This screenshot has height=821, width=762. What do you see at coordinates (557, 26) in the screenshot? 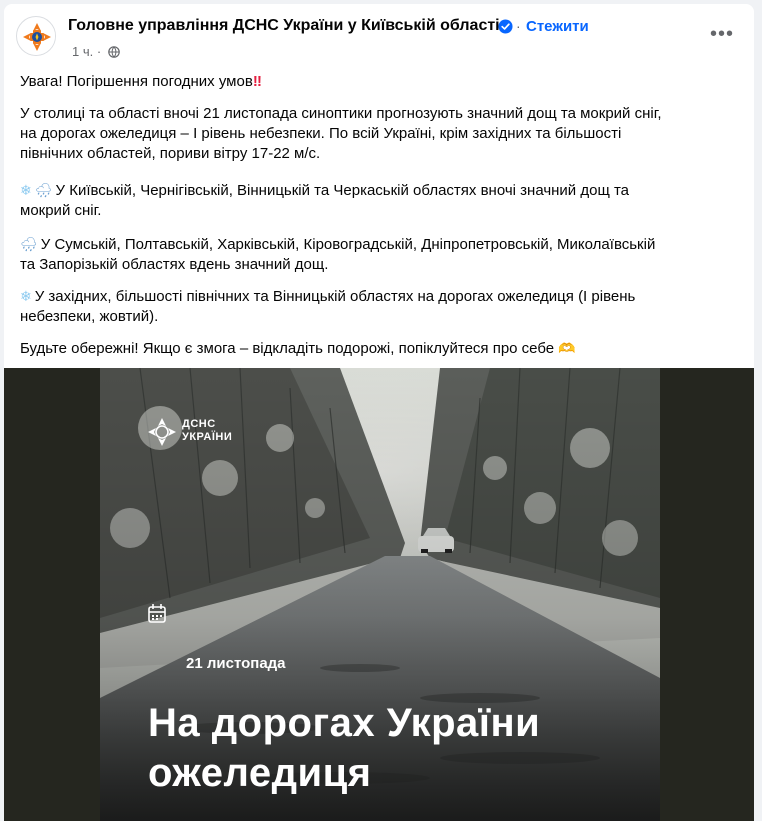
I see `follow-button: Стежити` at bounding box center [557, 26].